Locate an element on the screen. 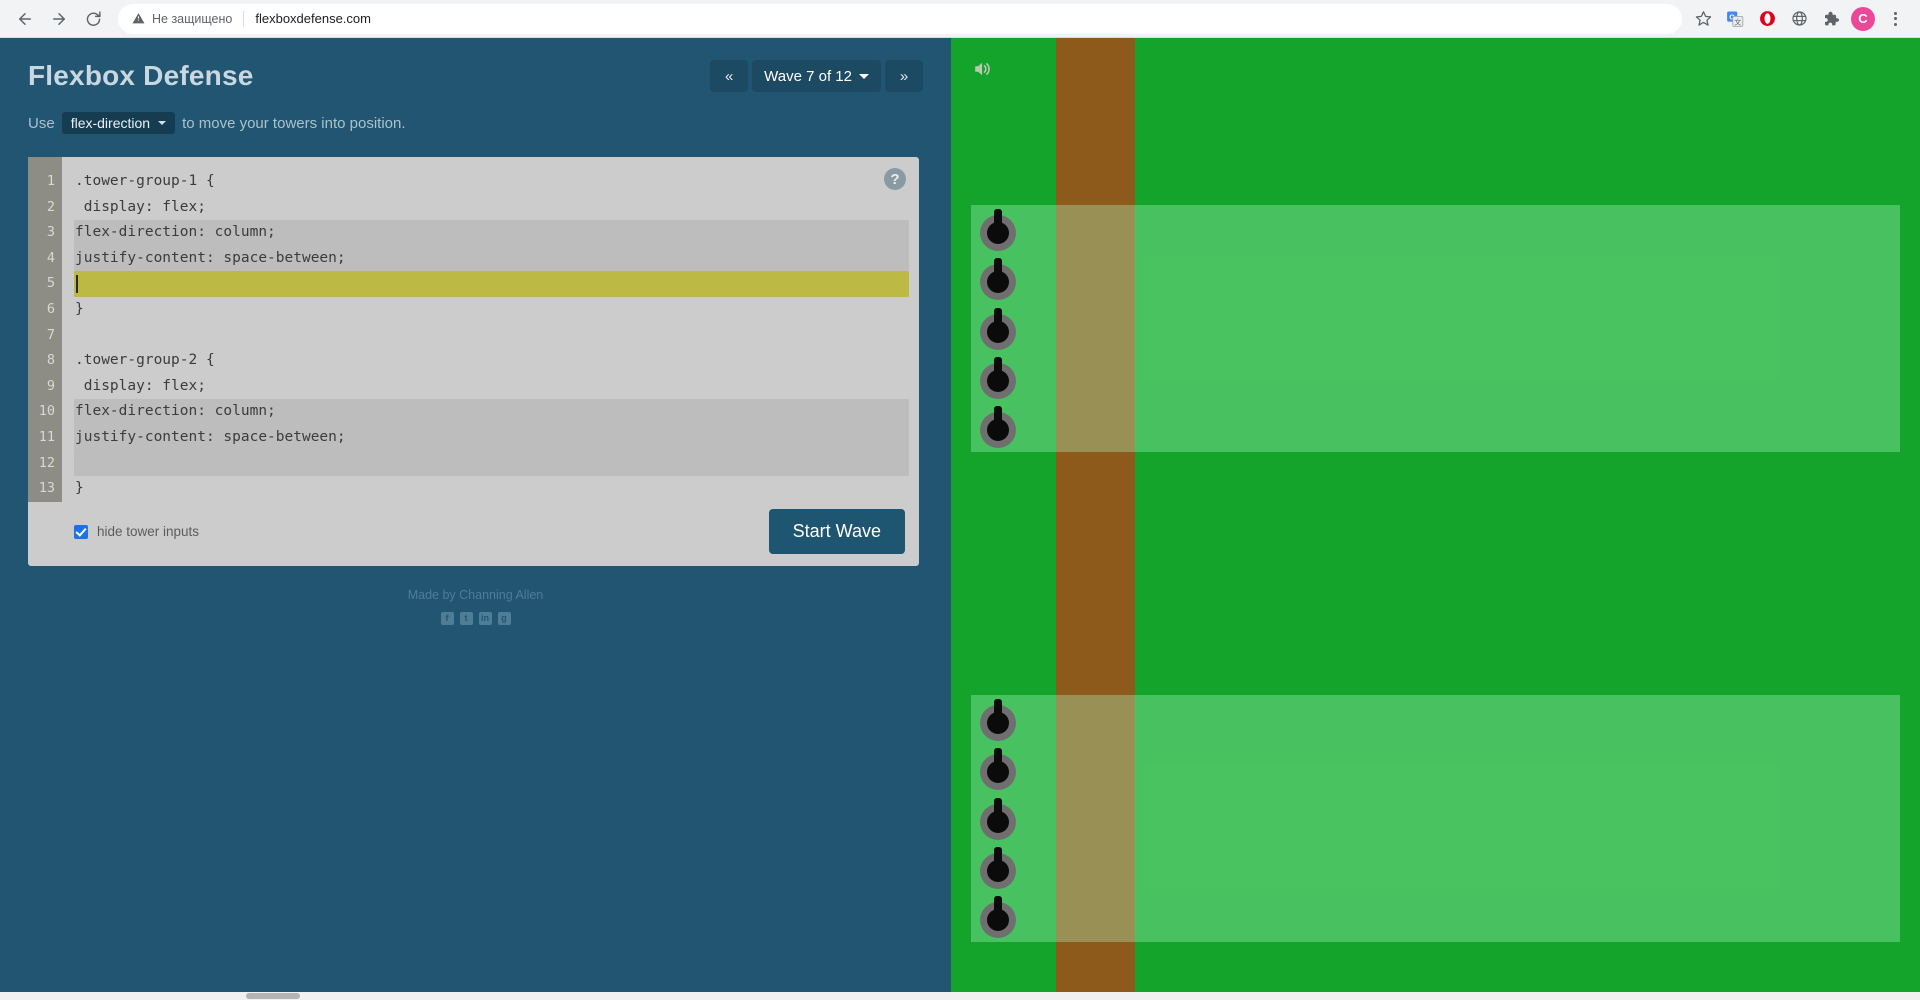 The width and height of the screenshot is (1920, 1008). prev-wave-button: « is located at coordinates (729, 76).